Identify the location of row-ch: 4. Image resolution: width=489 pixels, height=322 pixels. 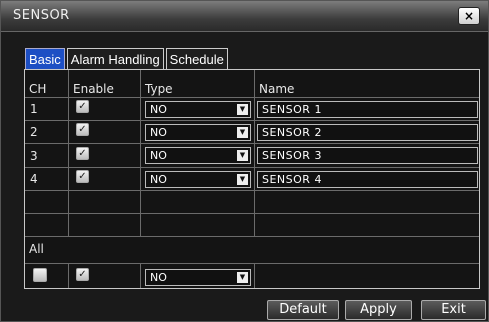
(34, 179).